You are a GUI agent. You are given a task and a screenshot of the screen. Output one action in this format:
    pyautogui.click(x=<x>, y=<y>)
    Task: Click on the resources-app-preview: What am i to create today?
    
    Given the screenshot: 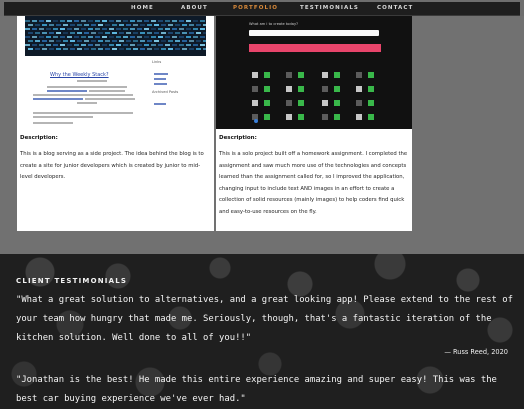 What is the action you would take?
    pyautogui.click(x=314, y=72)
    